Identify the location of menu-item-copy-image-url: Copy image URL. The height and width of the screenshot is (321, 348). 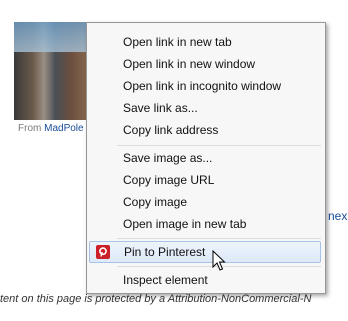
(206, 180).